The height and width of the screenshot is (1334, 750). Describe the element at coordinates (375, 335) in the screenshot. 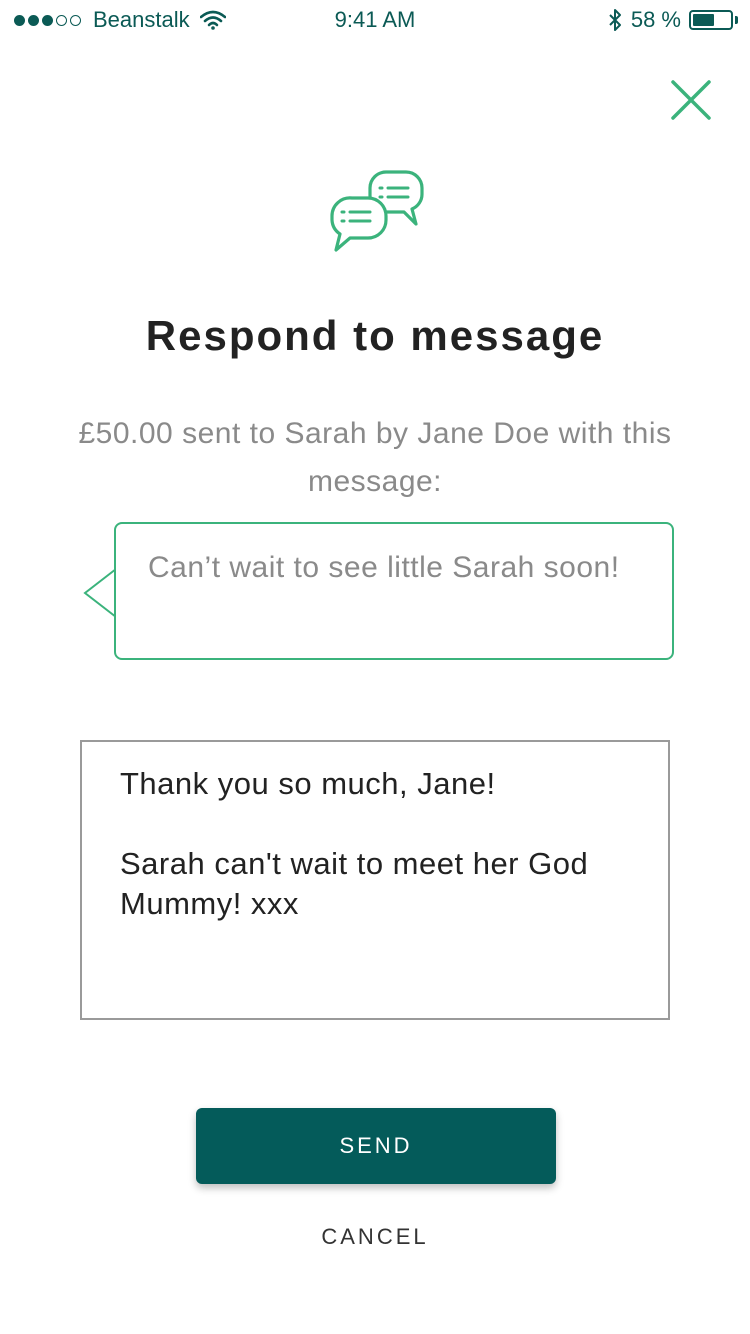

I see `page-title: Respond to message` at that location.